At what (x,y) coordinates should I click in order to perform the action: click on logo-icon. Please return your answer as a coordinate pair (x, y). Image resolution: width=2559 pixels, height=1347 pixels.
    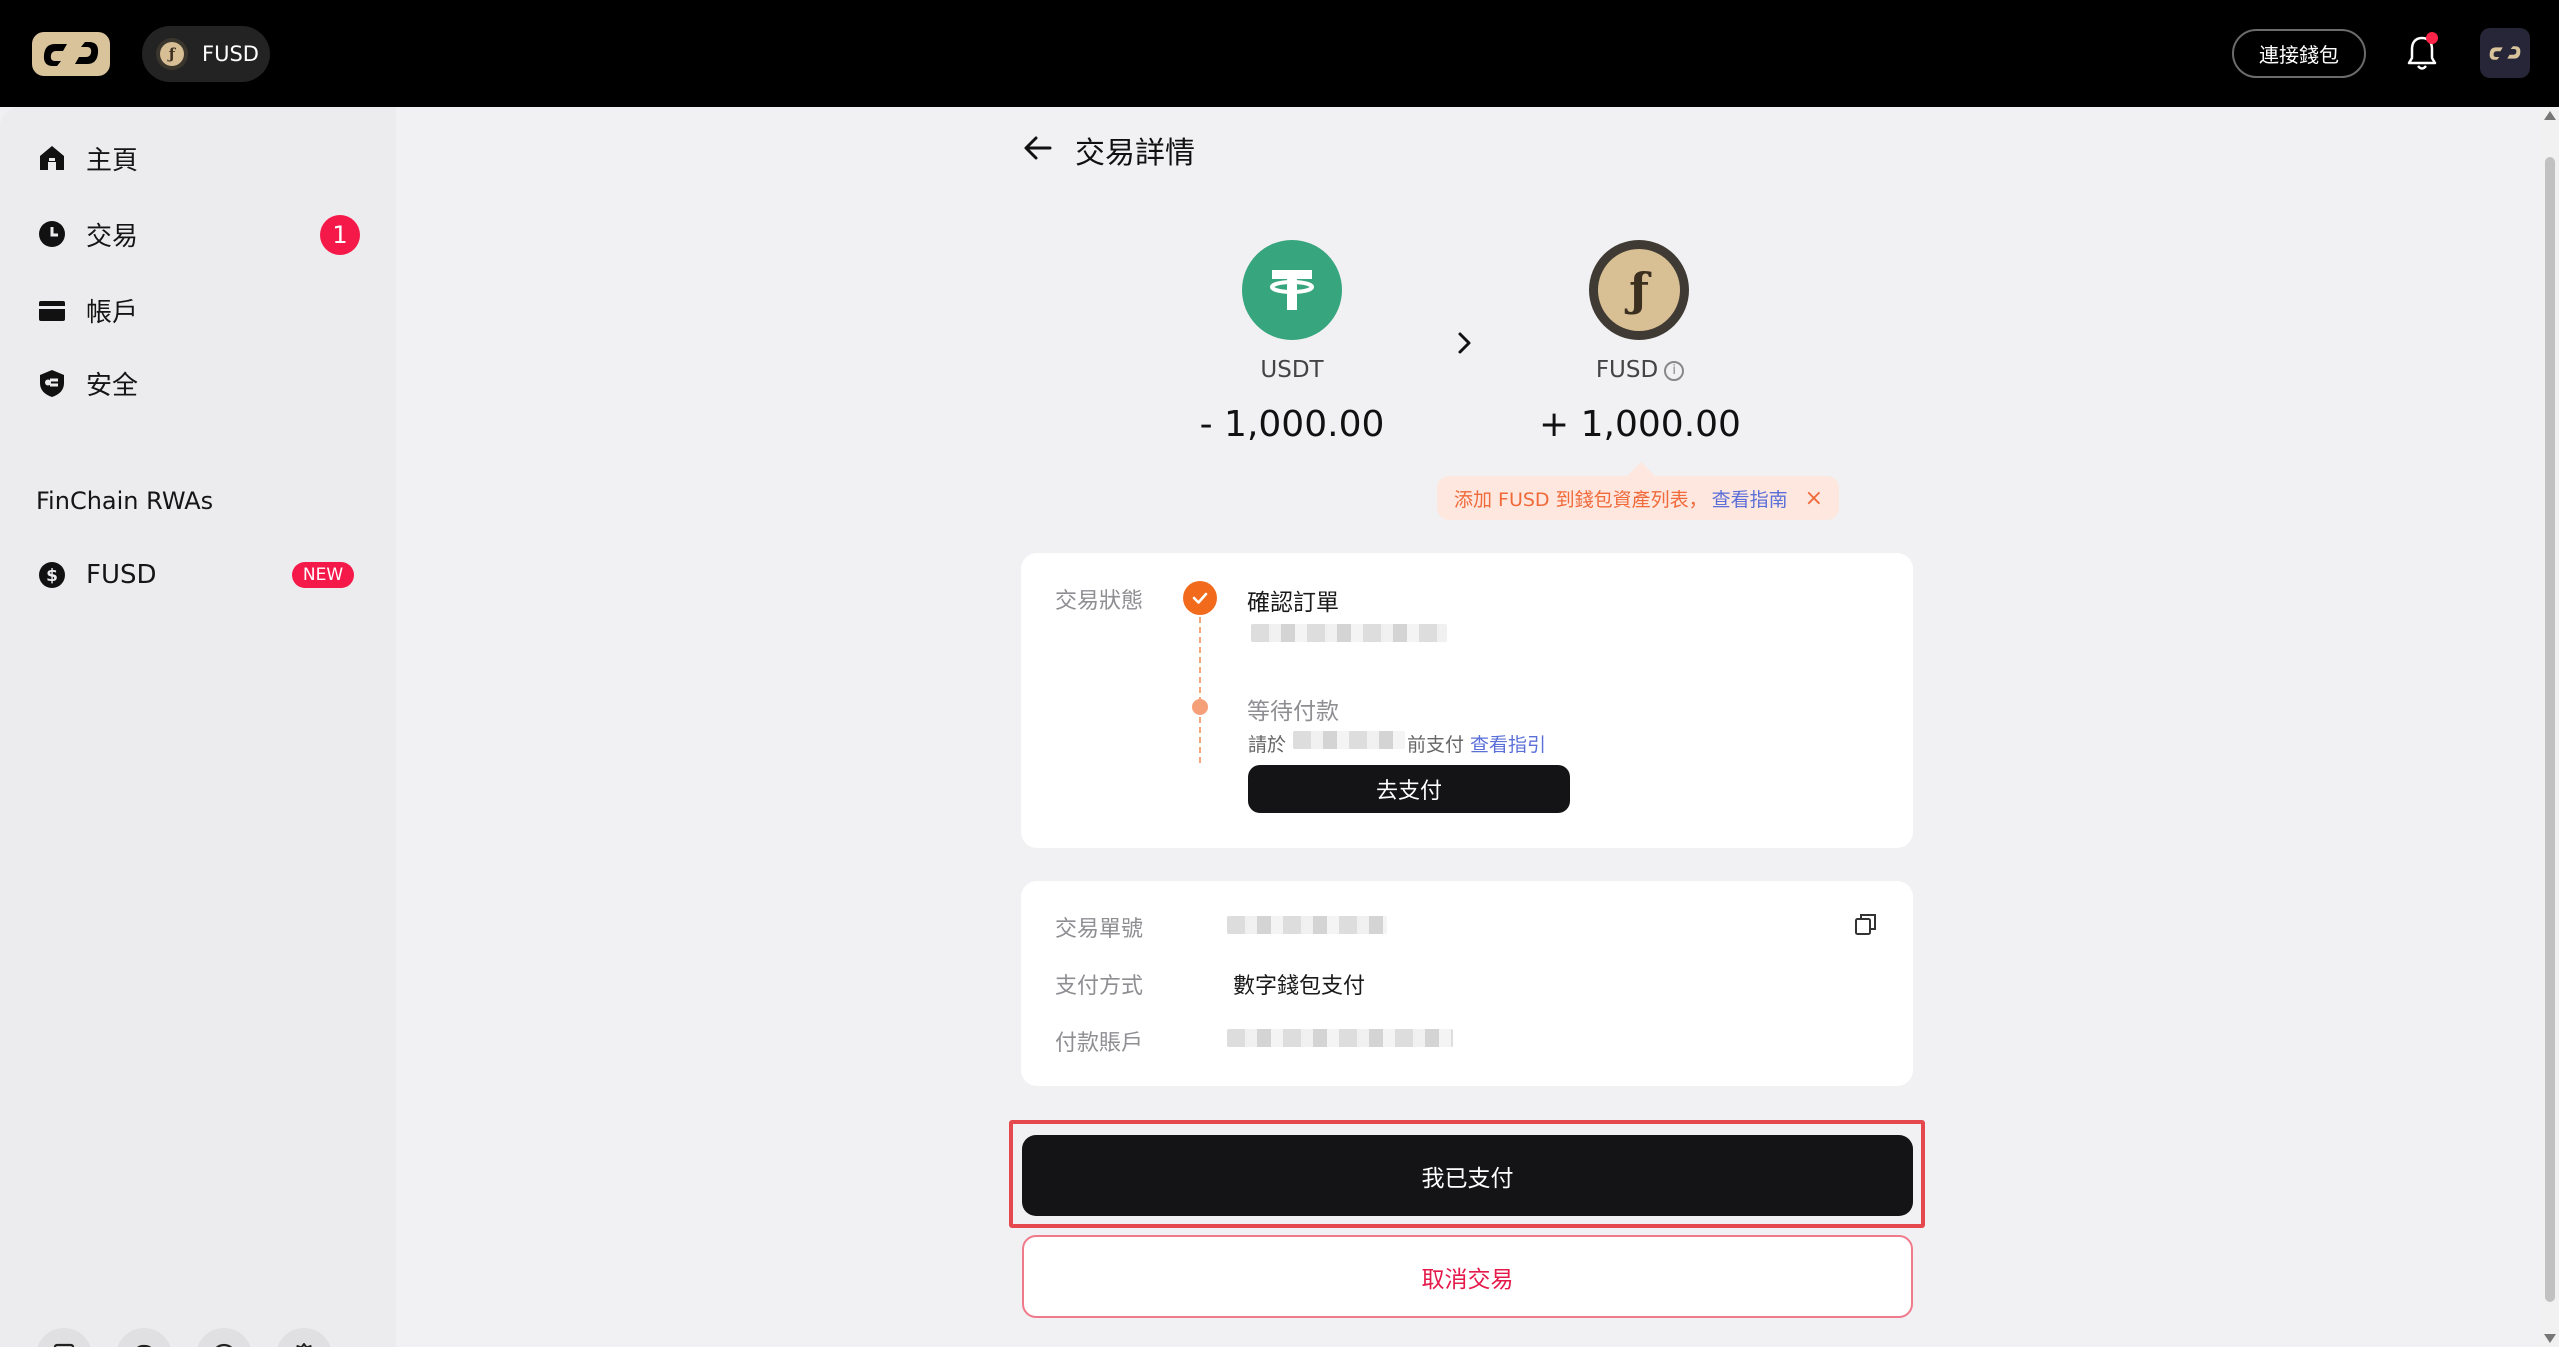
    Looking at the image, I should click on (71, 54).